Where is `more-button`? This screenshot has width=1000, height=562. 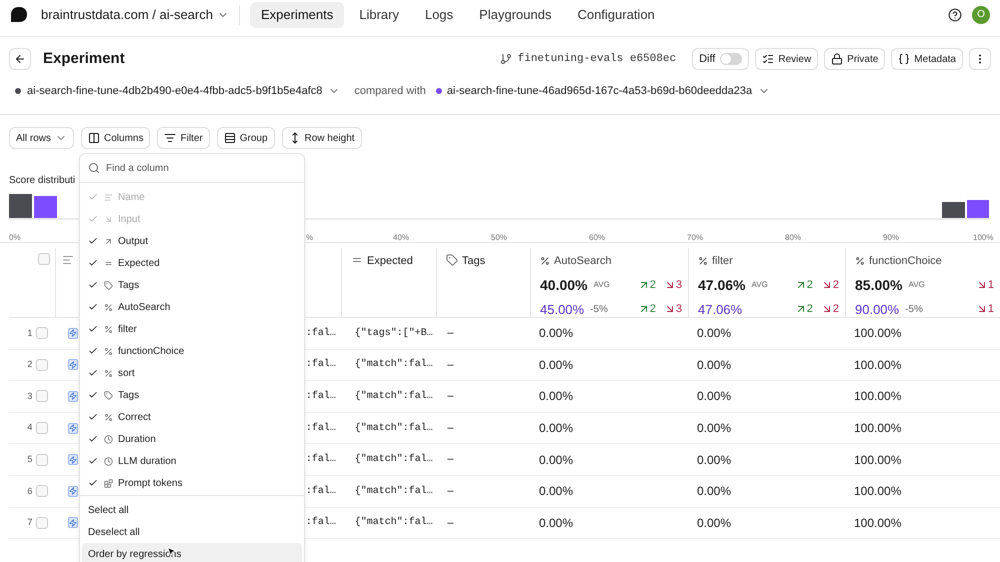
more-button is located at coordinates (980, 59).